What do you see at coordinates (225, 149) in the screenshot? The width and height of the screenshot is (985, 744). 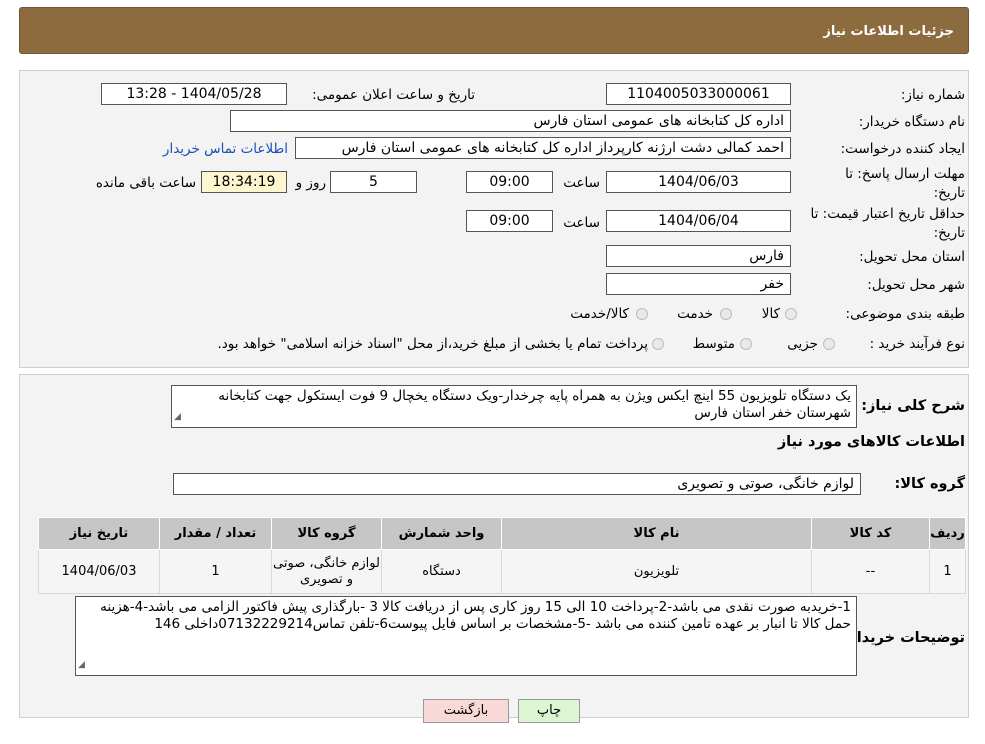 I see `contact-buyer-link: اطلاعات تماس خریدار` at bounding box center [225, 149].